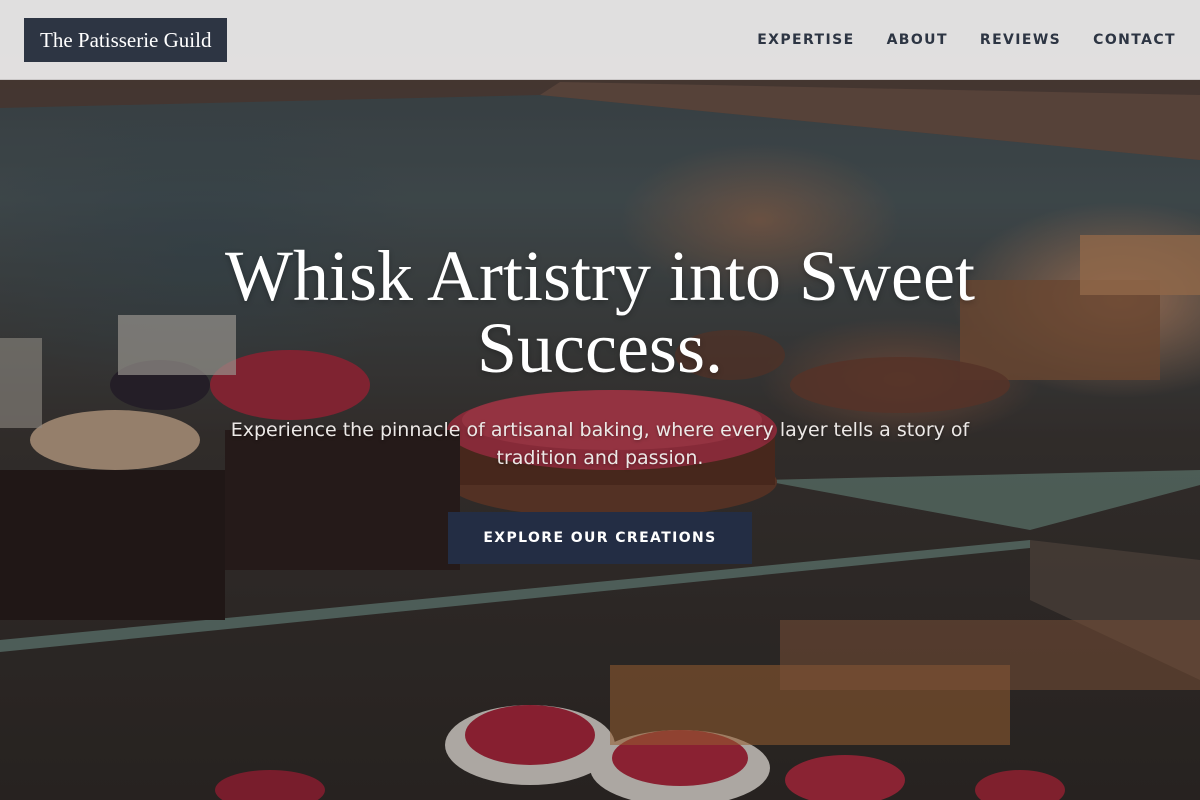  What do you see at coordinates (805, 40) in the screenshot?
I see `nav-link-expertise: EXPERTISE` at bounding box center [805, 40].